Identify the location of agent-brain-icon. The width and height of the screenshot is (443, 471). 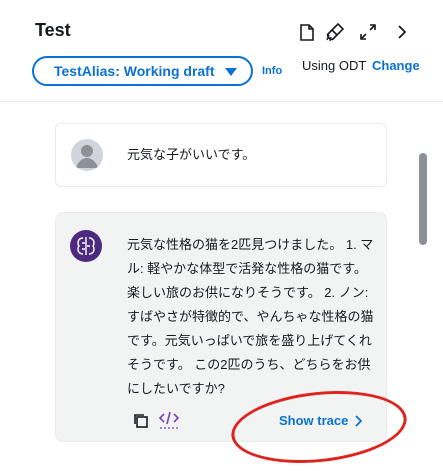
(86, 246).